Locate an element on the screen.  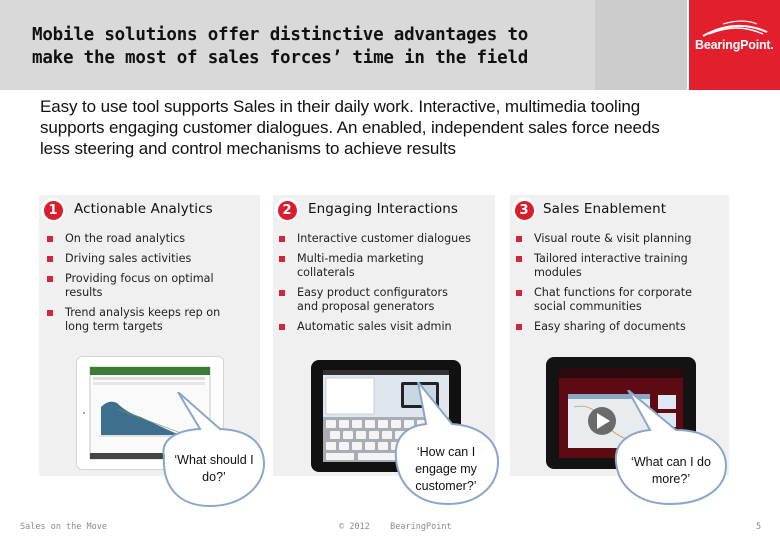
list-item-text: Interactive customer dialogues is located at coordinates (384, 238).